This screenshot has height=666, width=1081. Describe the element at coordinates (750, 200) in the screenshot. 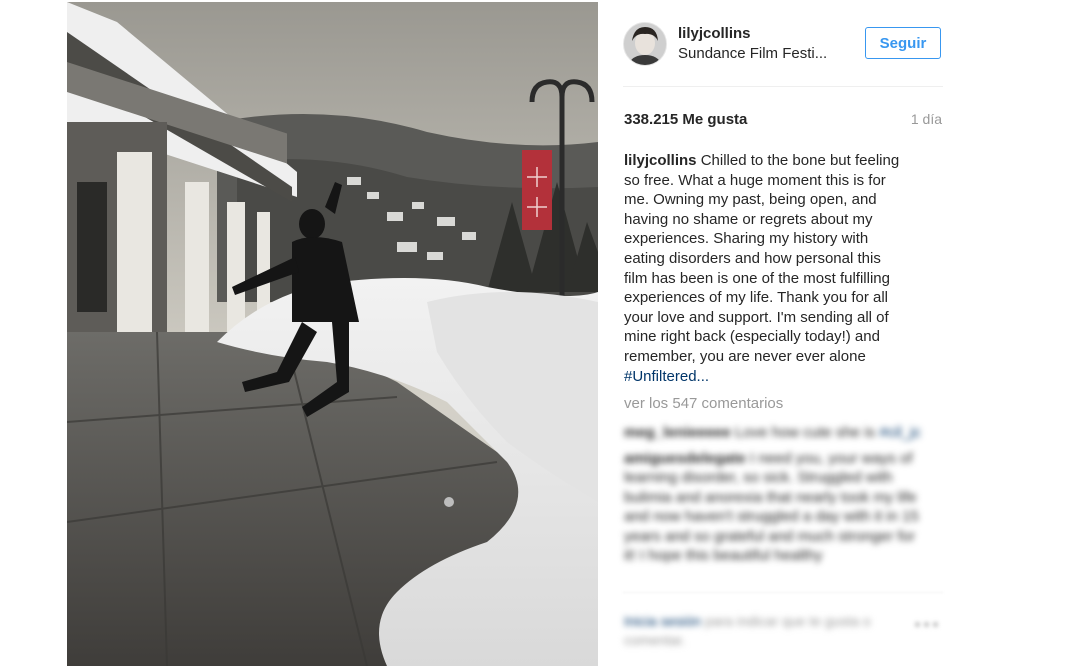

I see `caption-line: me. Owning my past, being open, and` at that location.